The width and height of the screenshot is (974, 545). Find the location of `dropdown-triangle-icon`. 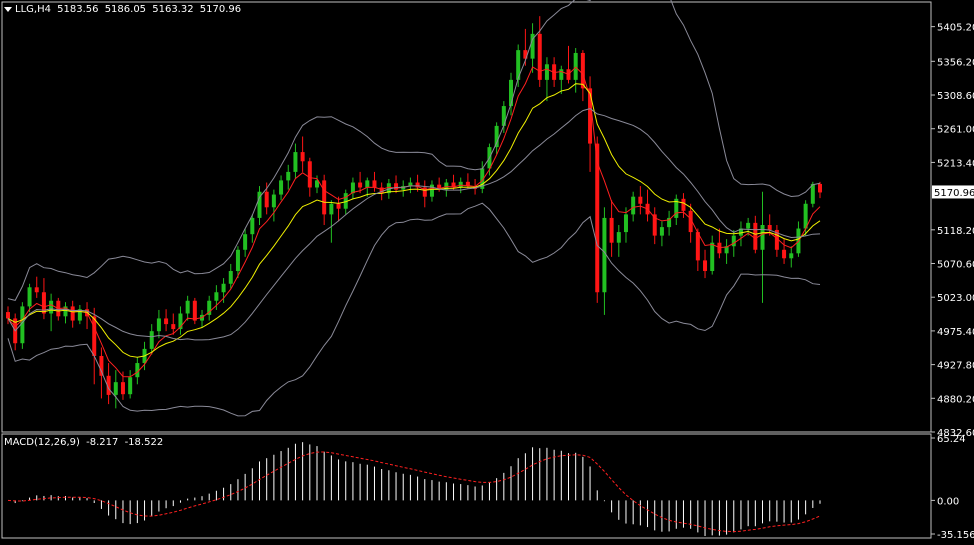

dropdown-triangle-icon is located at coordinates (8, 9).